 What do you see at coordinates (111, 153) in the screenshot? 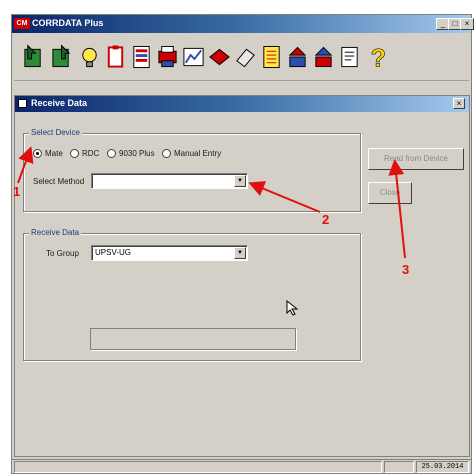
I see `radio-9030-plus` at bounding box center [111, 153].